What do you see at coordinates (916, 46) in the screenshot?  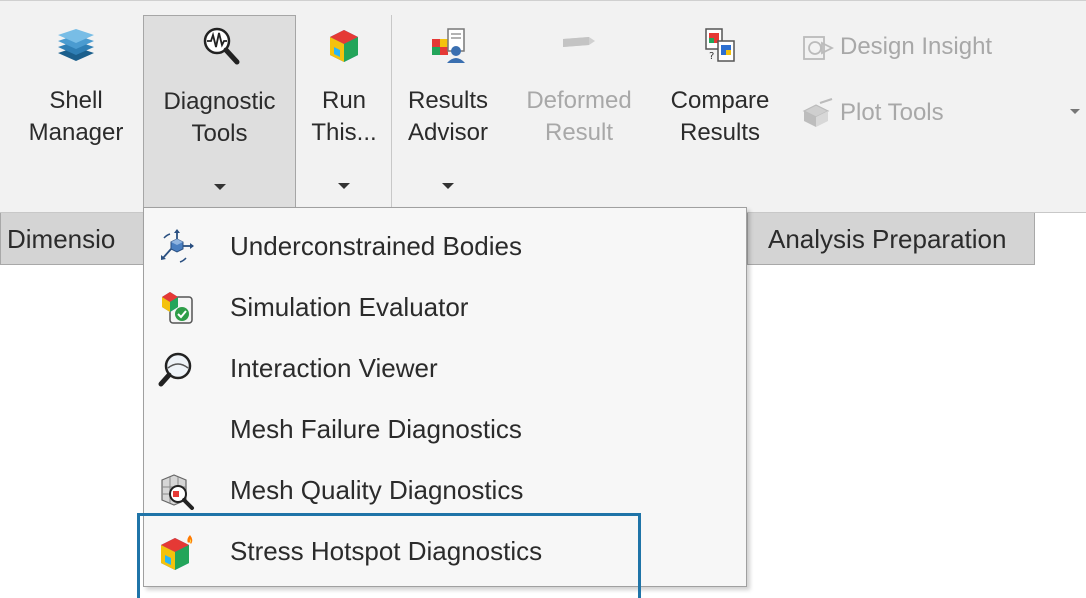 I see `design-insight-label: Design Insight` at bounding box center [916, 46].